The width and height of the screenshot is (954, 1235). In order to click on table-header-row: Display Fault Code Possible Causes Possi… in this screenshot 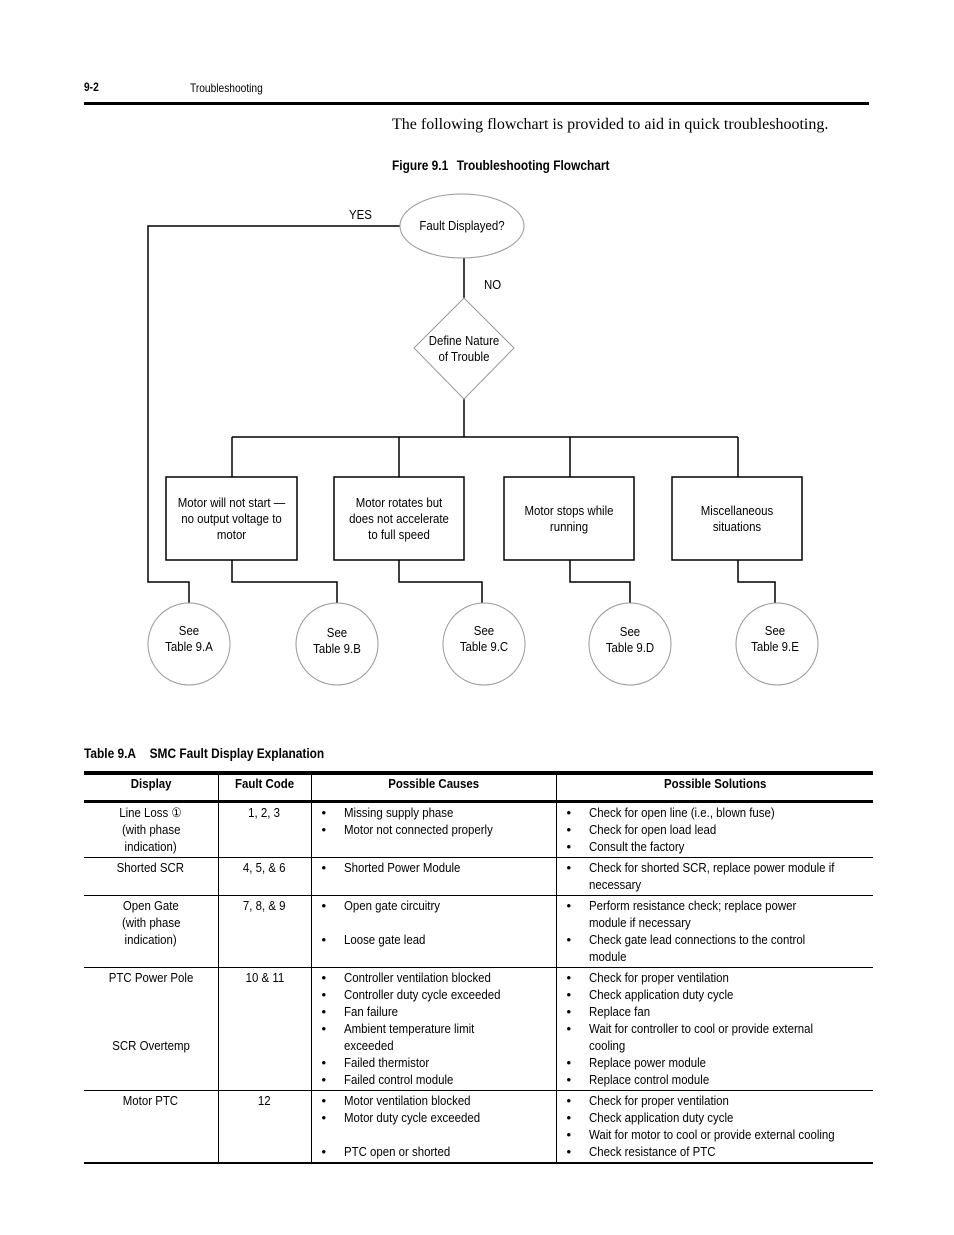, I will do `click(478, 787)`.